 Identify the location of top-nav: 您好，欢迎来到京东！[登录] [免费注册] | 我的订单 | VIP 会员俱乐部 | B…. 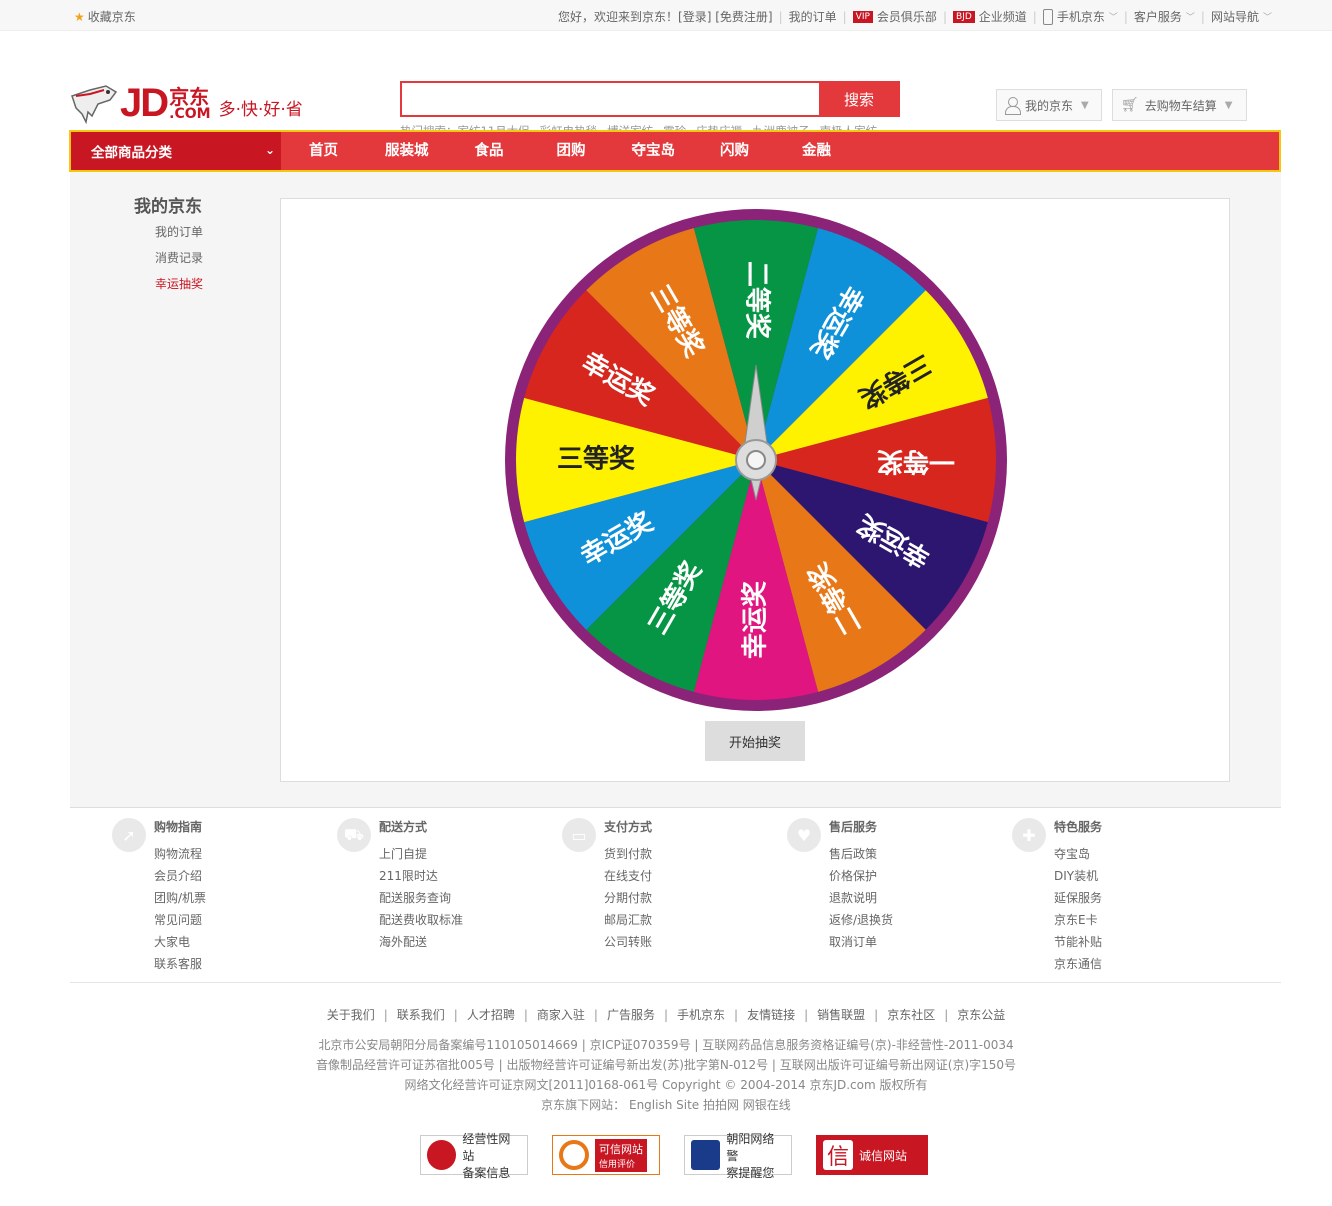
(915, 16).